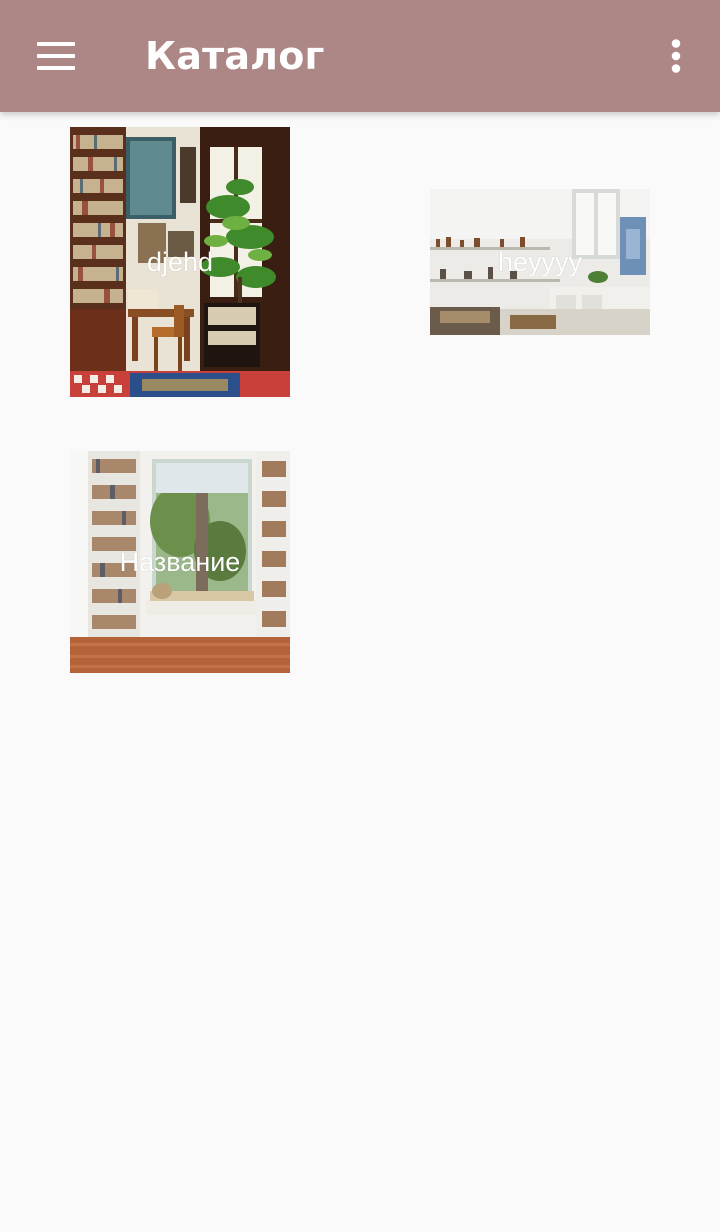  I want to click on app-bar: Каталог, so click(360, 56).